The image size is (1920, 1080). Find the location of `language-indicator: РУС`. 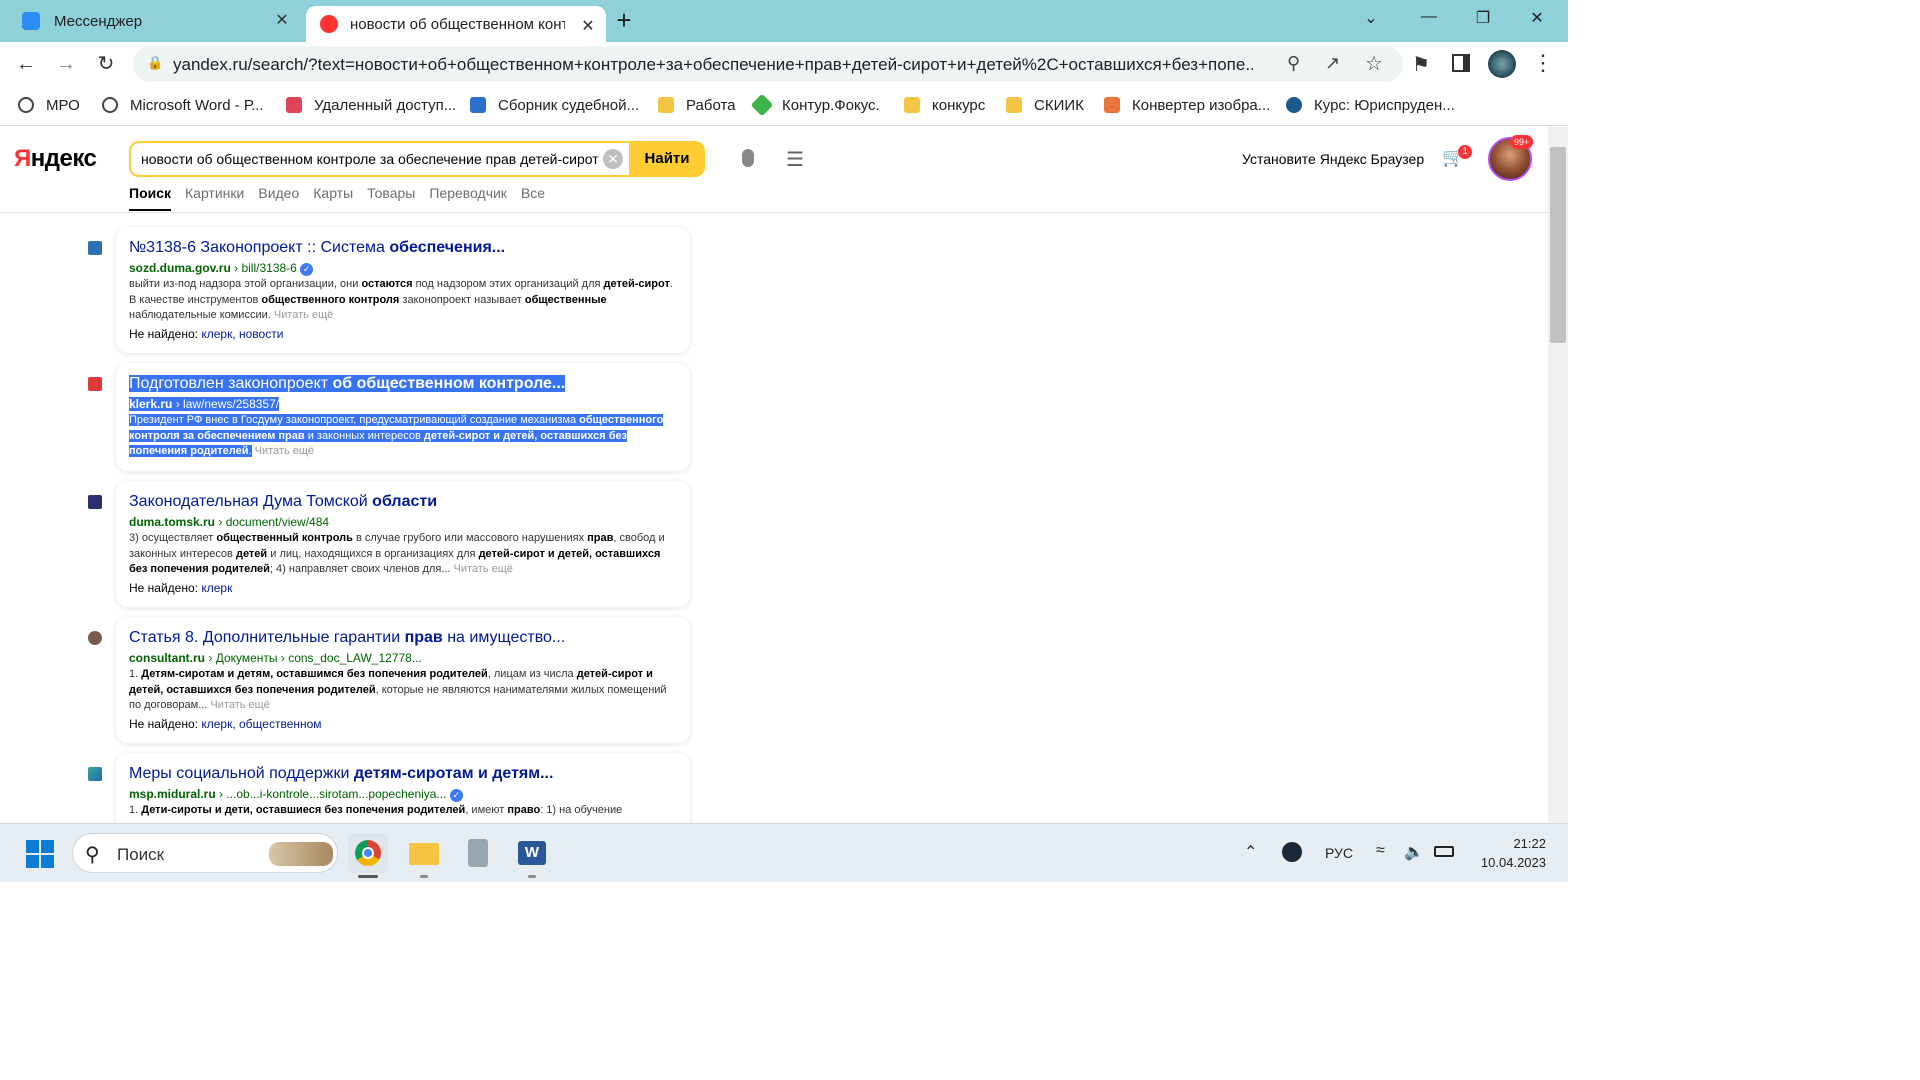

language-indicator: РУС is located at coordinates (1339, 853).